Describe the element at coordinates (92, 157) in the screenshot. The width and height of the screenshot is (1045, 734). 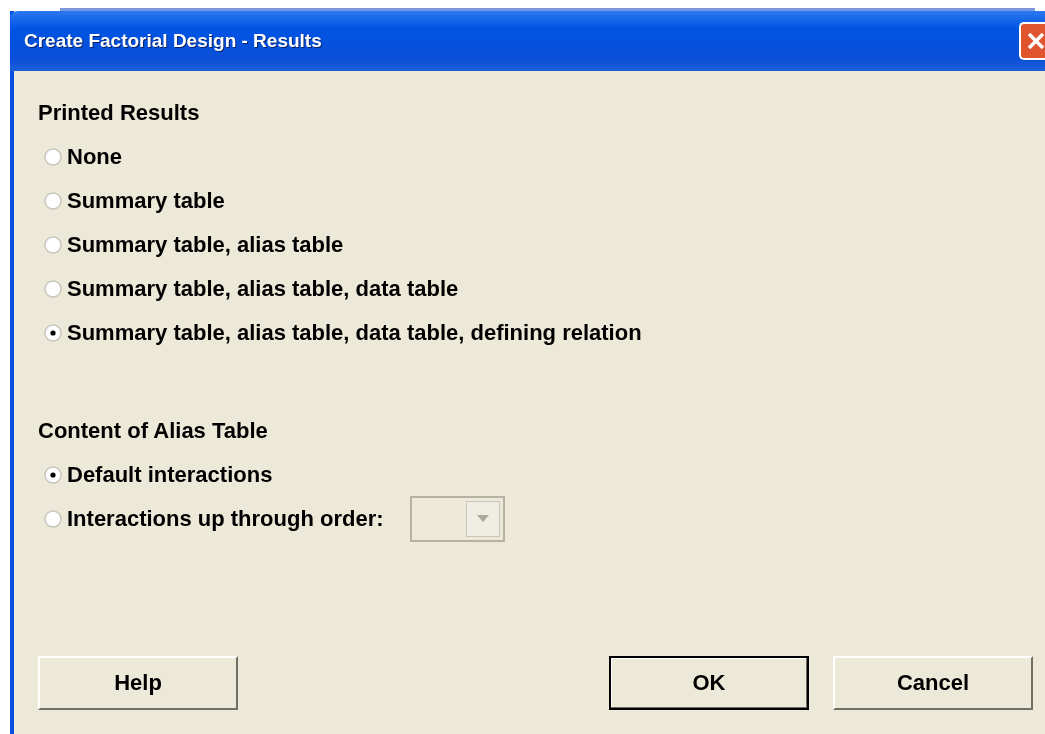
I see `radio-label: None` at that location.